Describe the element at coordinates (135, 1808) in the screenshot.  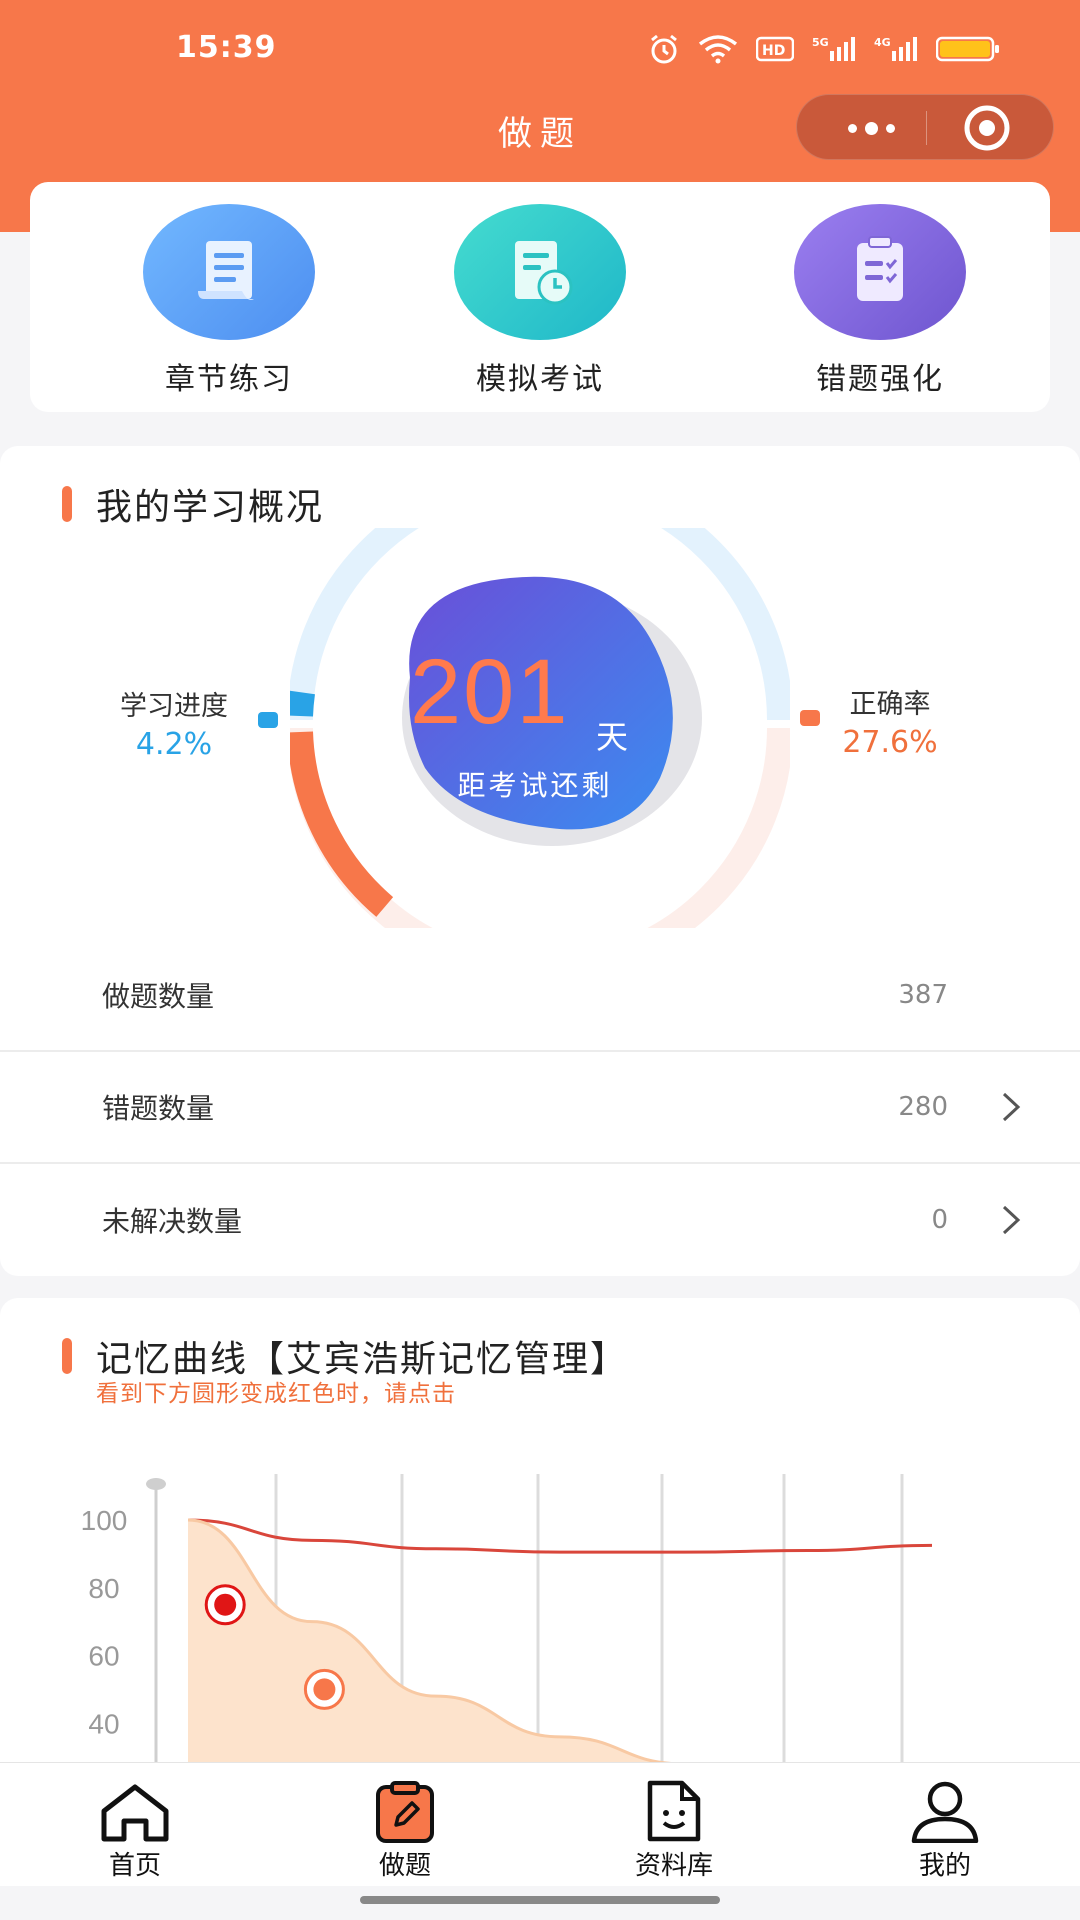
I see `home-icon` at that location.